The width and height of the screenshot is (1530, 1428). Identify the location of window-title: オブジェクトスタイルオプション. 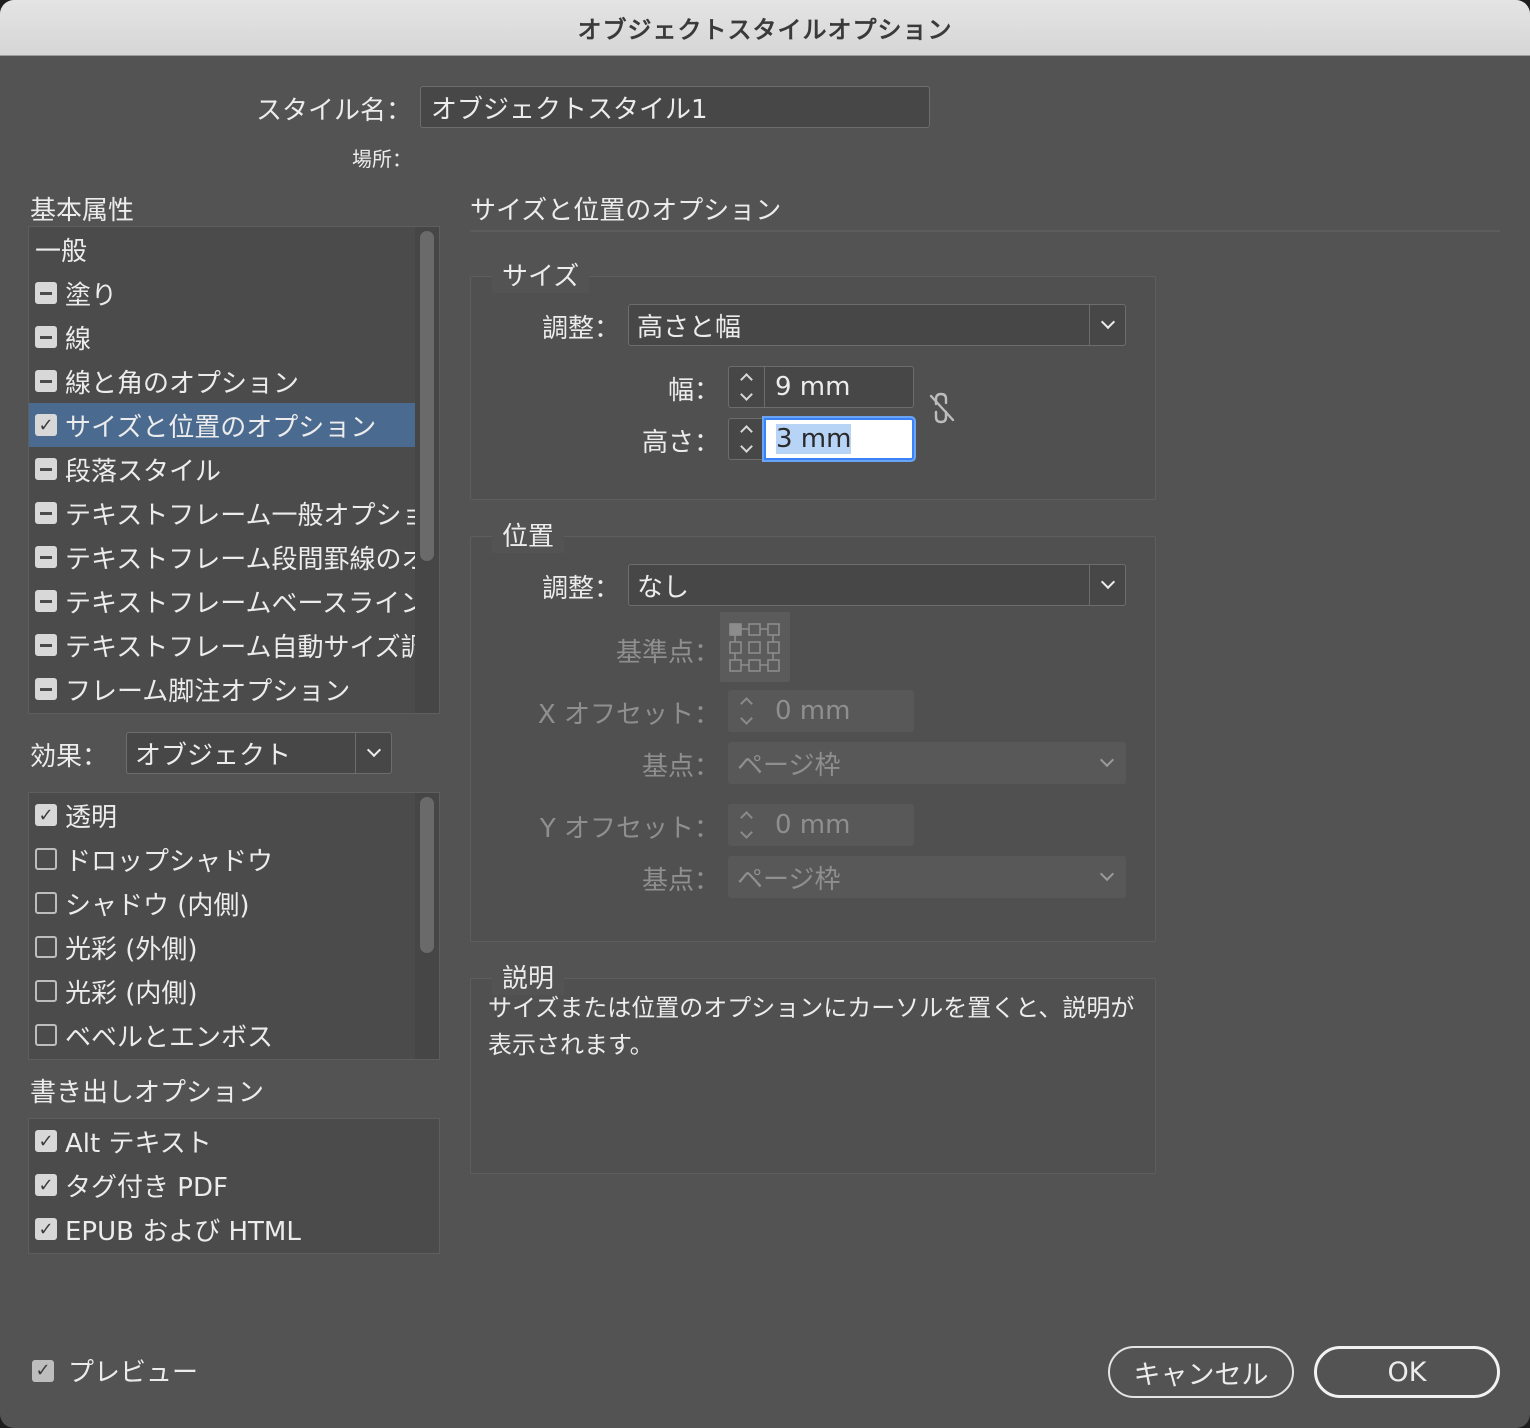
(765, 30).